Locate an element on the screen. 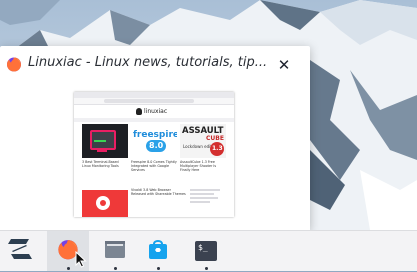 The width and height of the screenshot is (417, 272). zorin-menu-button is located at coordinates (20, 251).